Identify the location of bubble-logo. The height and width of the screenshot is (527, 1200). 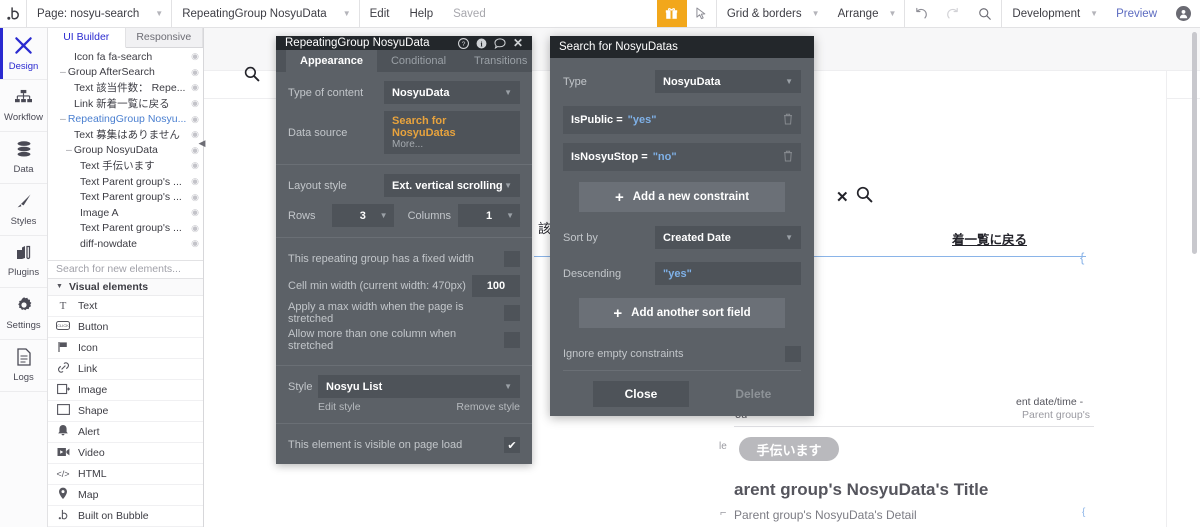
(13, 13).